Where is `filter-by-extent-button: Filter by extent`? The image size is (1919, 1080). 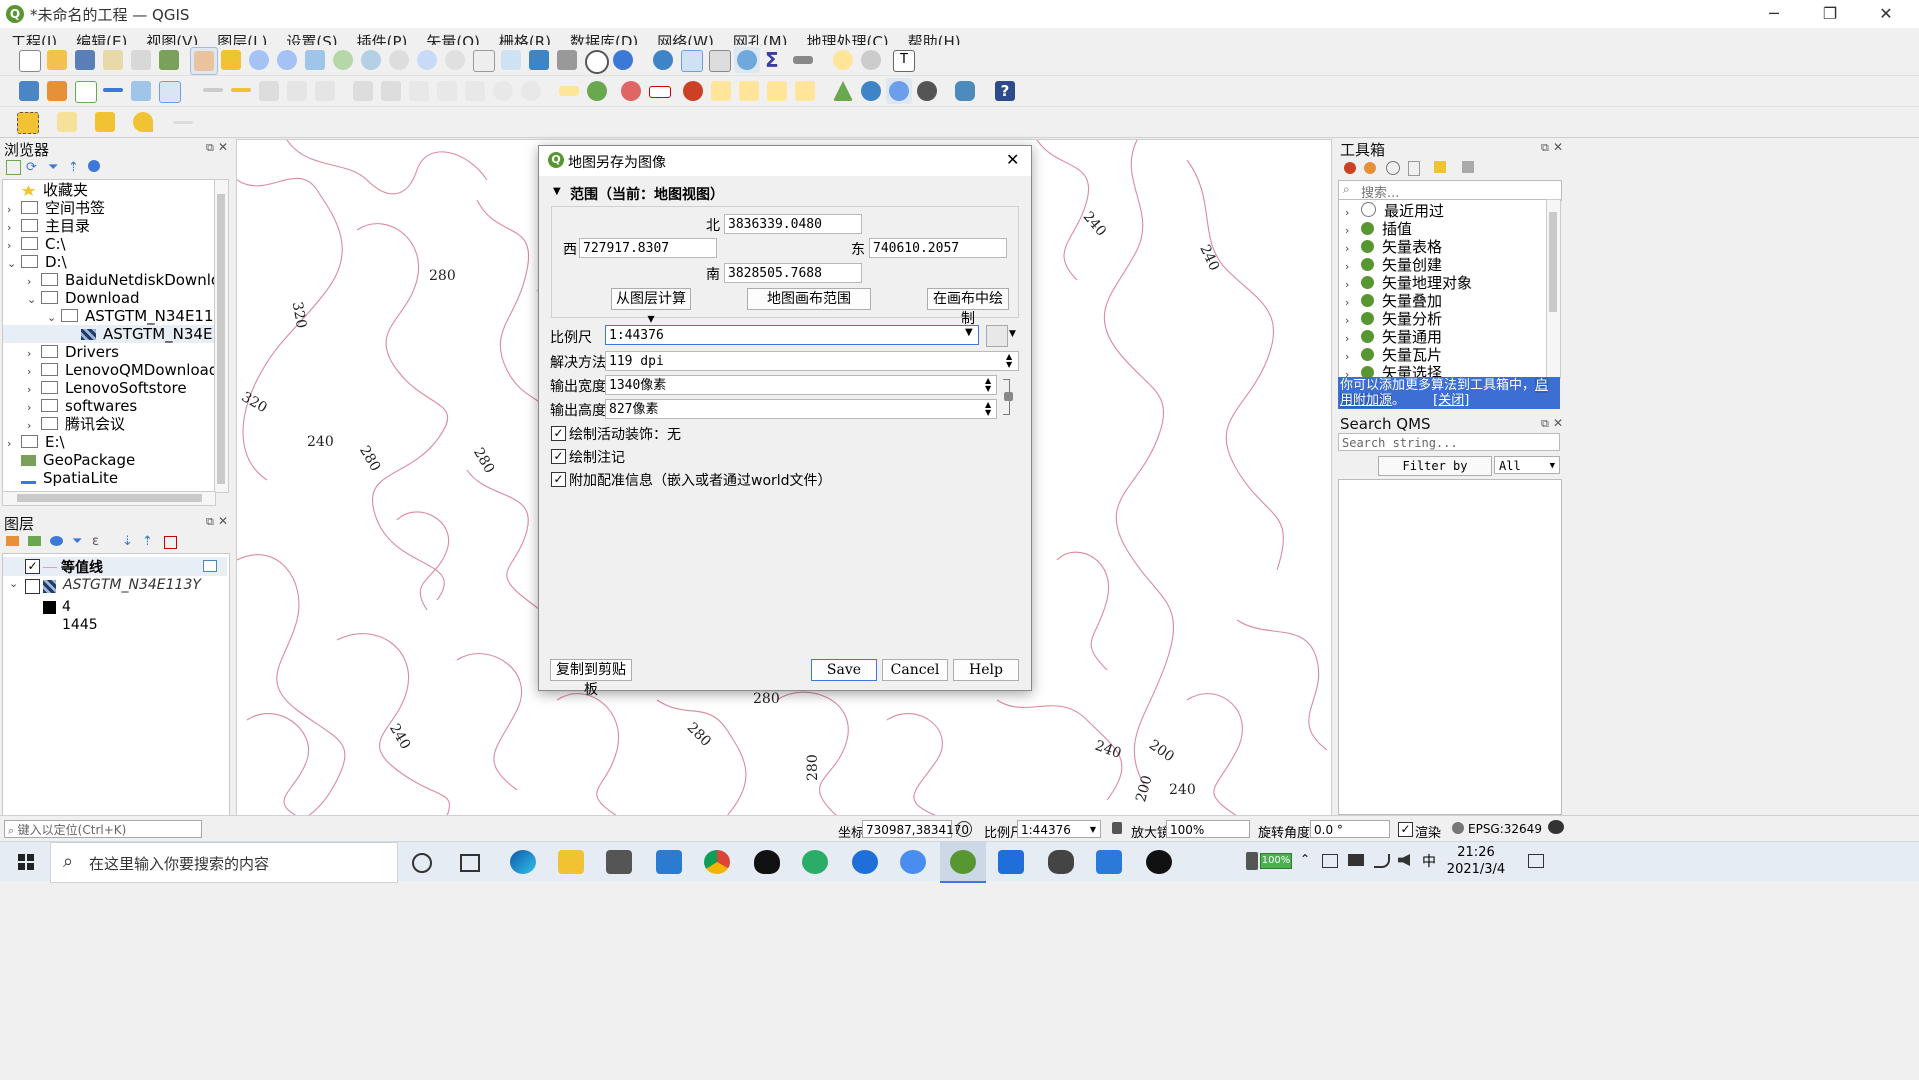
filter-by-extent-button: Filter by extent is located at coordinates (1435, 473).